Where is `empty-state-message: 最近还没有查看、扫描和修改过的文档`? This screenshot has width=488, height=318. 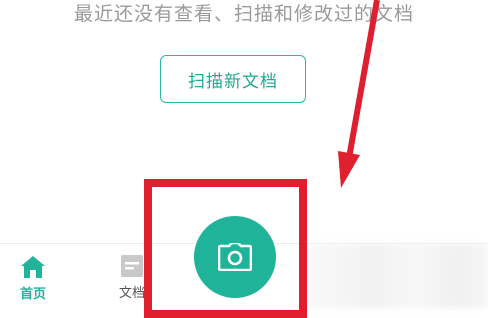
empty-state-message: 最近还没有查看、扫描和修改过的文档 is located at coordinates (243, 14).